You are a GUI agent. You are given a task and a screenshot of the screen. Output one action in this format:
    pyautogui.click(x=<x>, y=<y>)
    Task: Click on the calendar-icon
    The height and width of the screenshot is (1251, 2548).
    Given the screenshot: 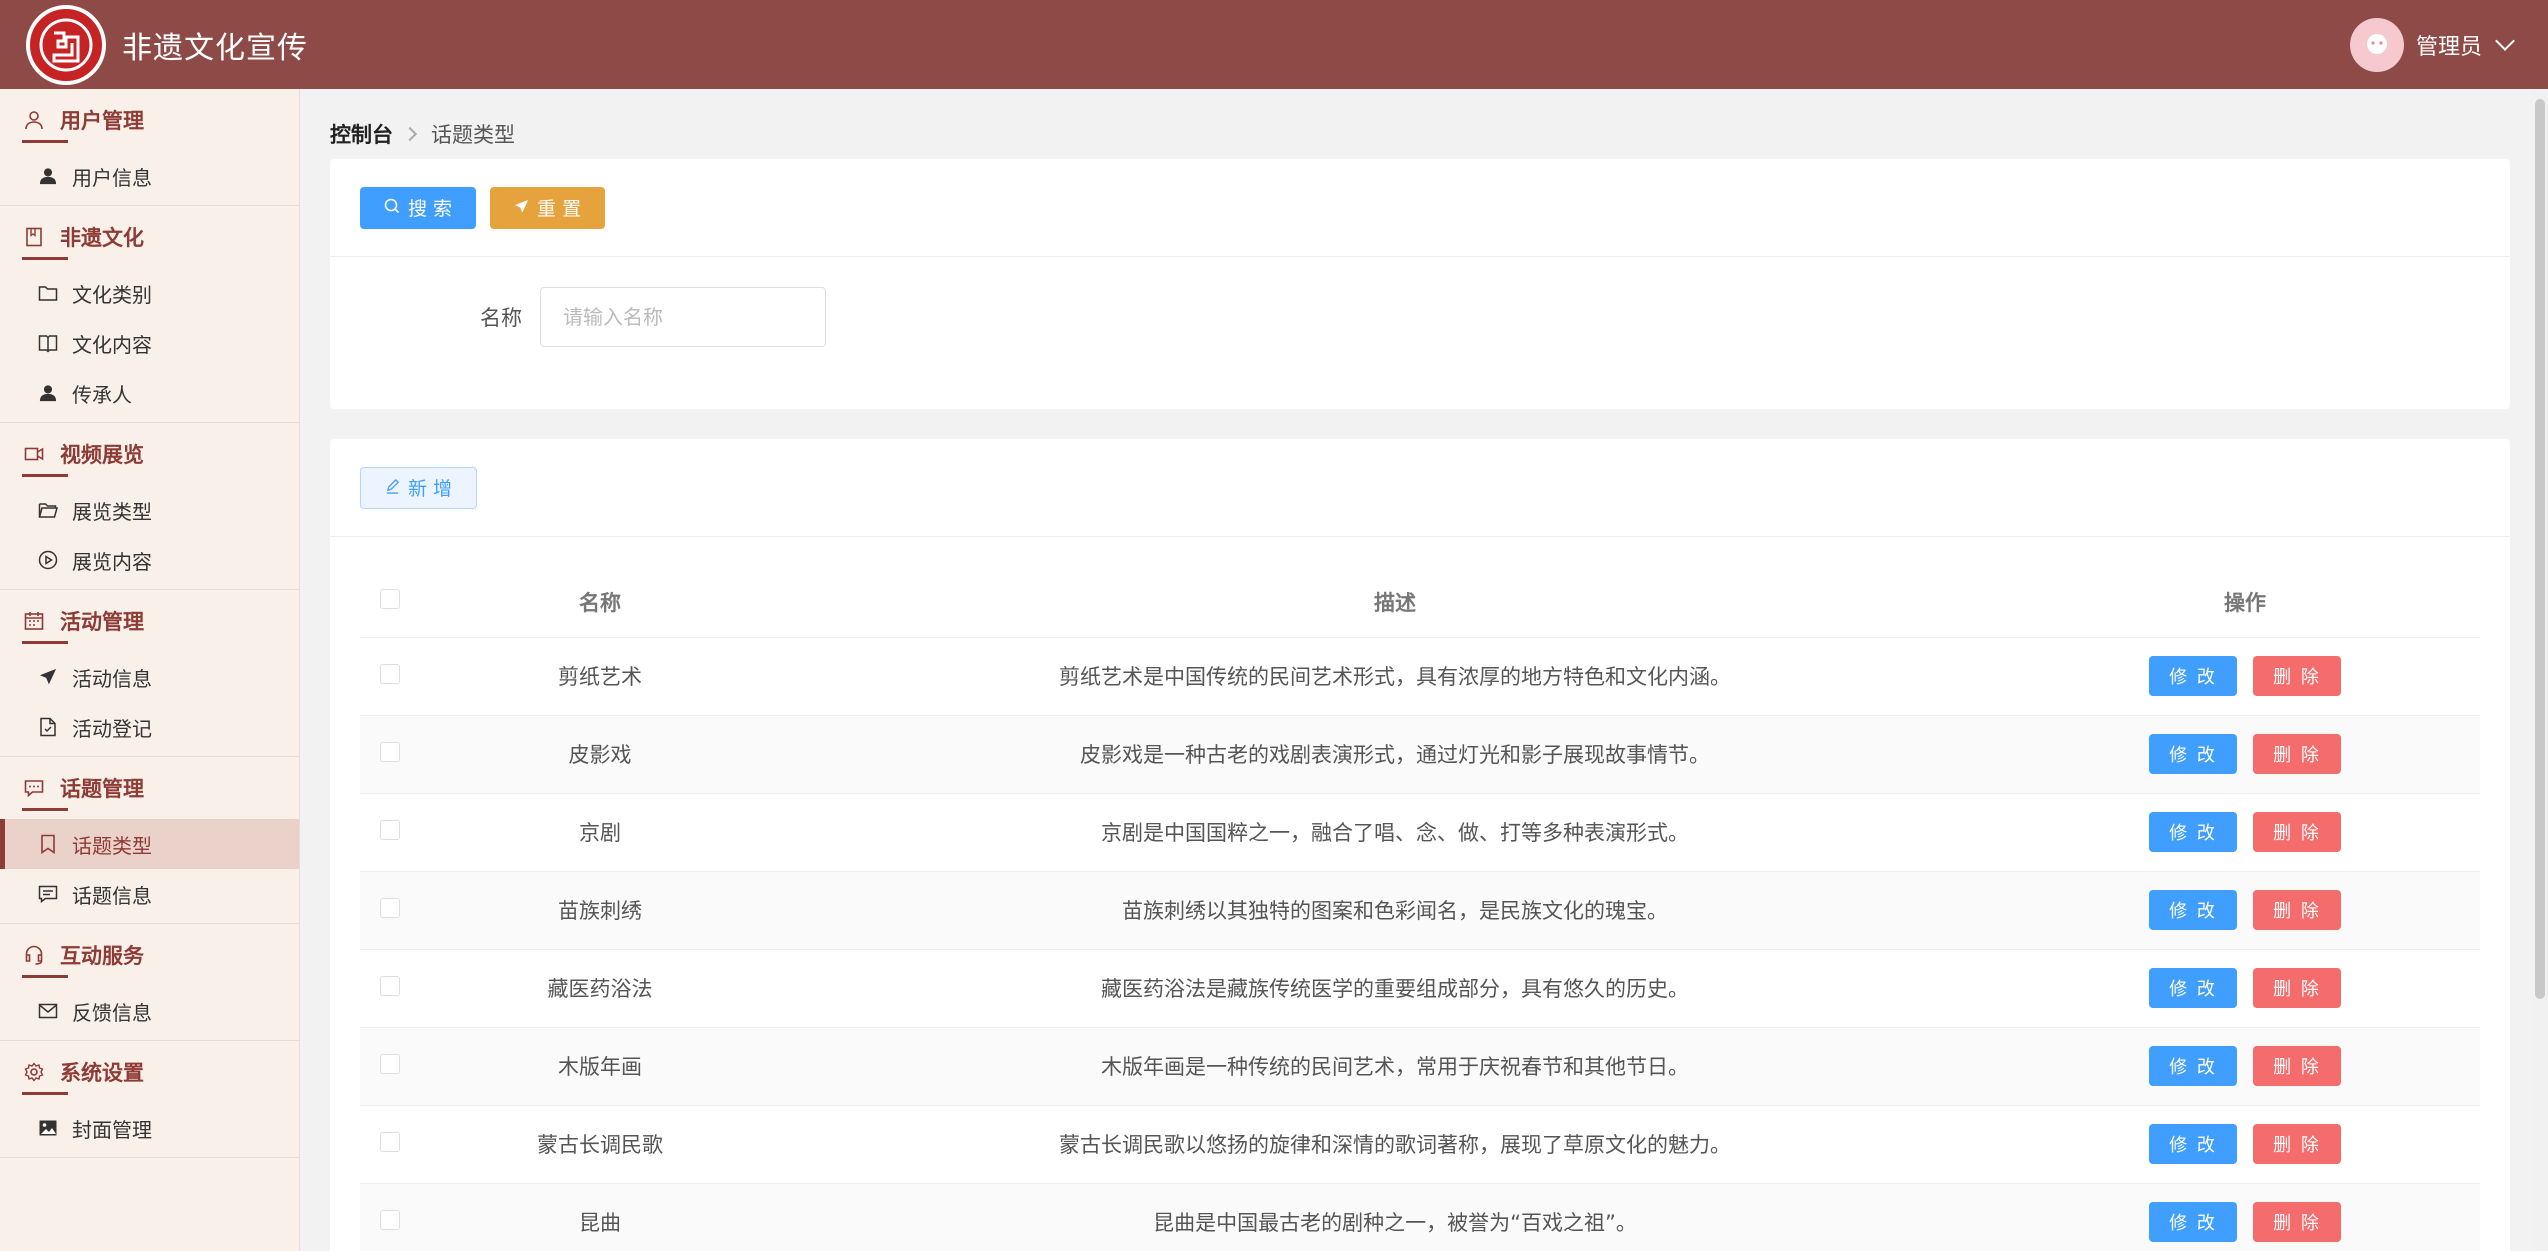 What is the action you would take?
    pyautogui.click(x=34, y=621)
    